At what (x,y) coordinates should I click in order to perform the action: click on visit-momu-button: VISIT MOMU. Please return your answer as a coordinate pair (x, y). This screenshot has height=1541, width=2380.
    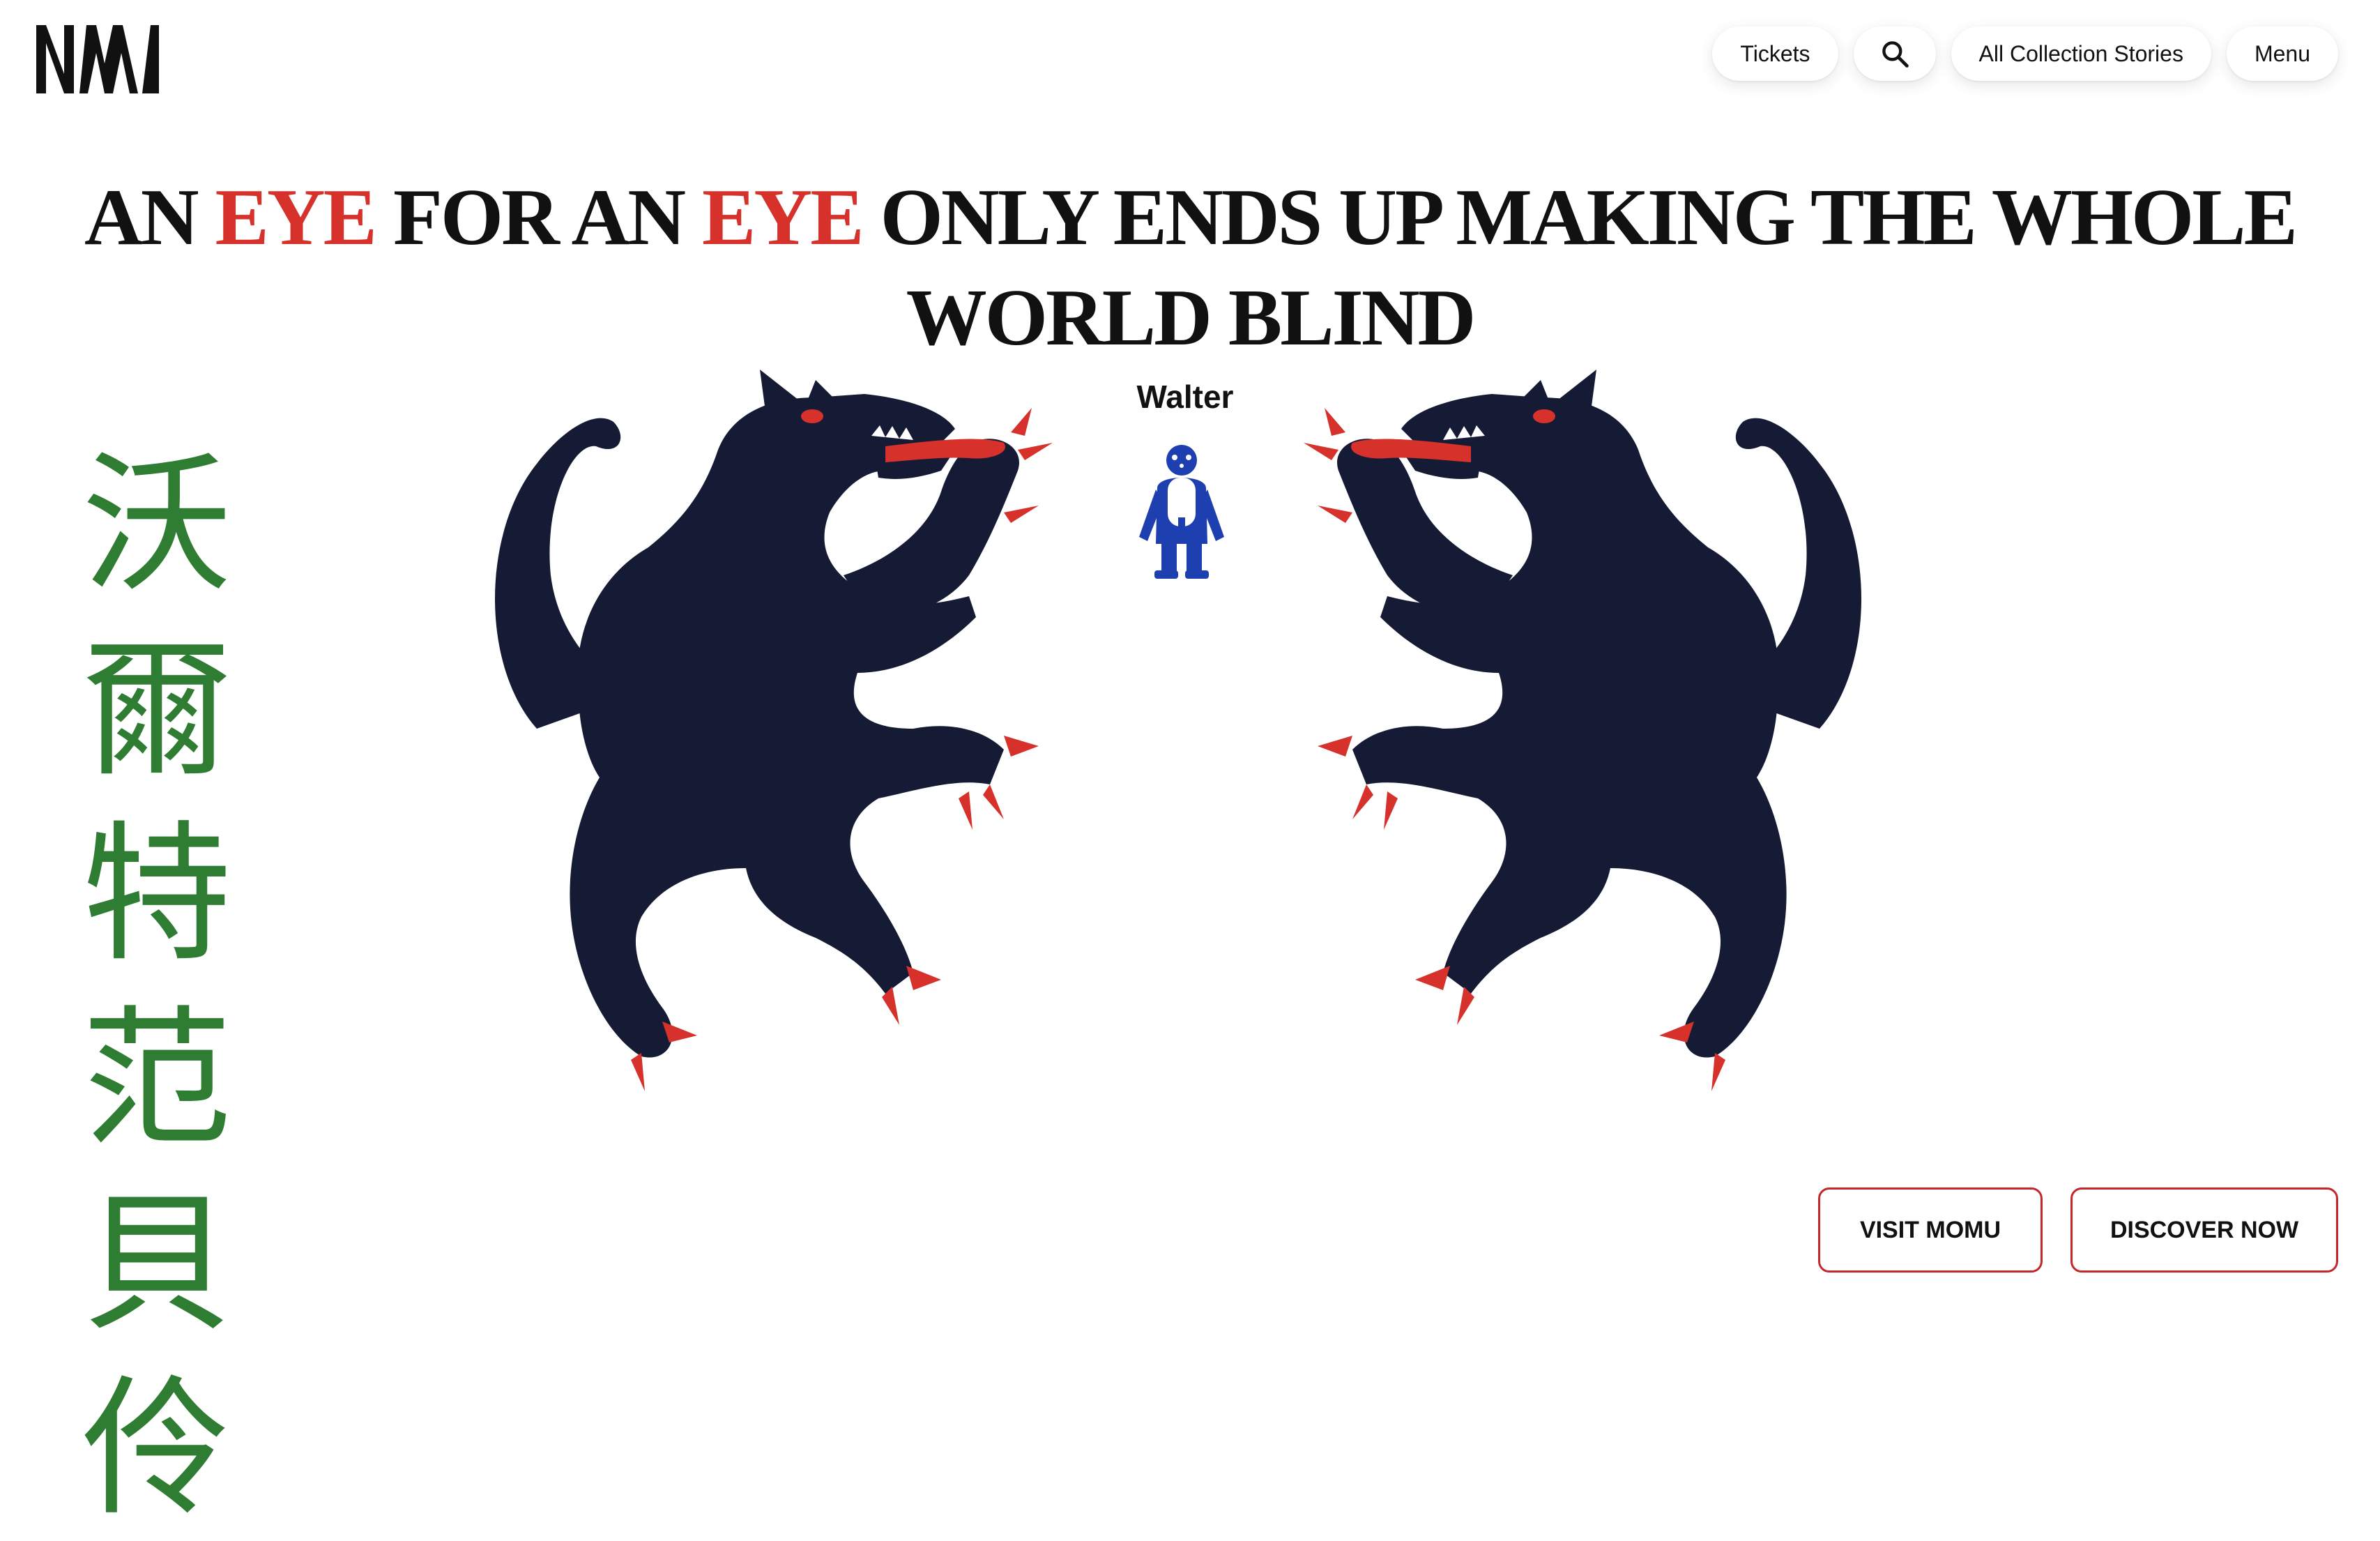
    Looking at the image, I should click on (1930, 1230).